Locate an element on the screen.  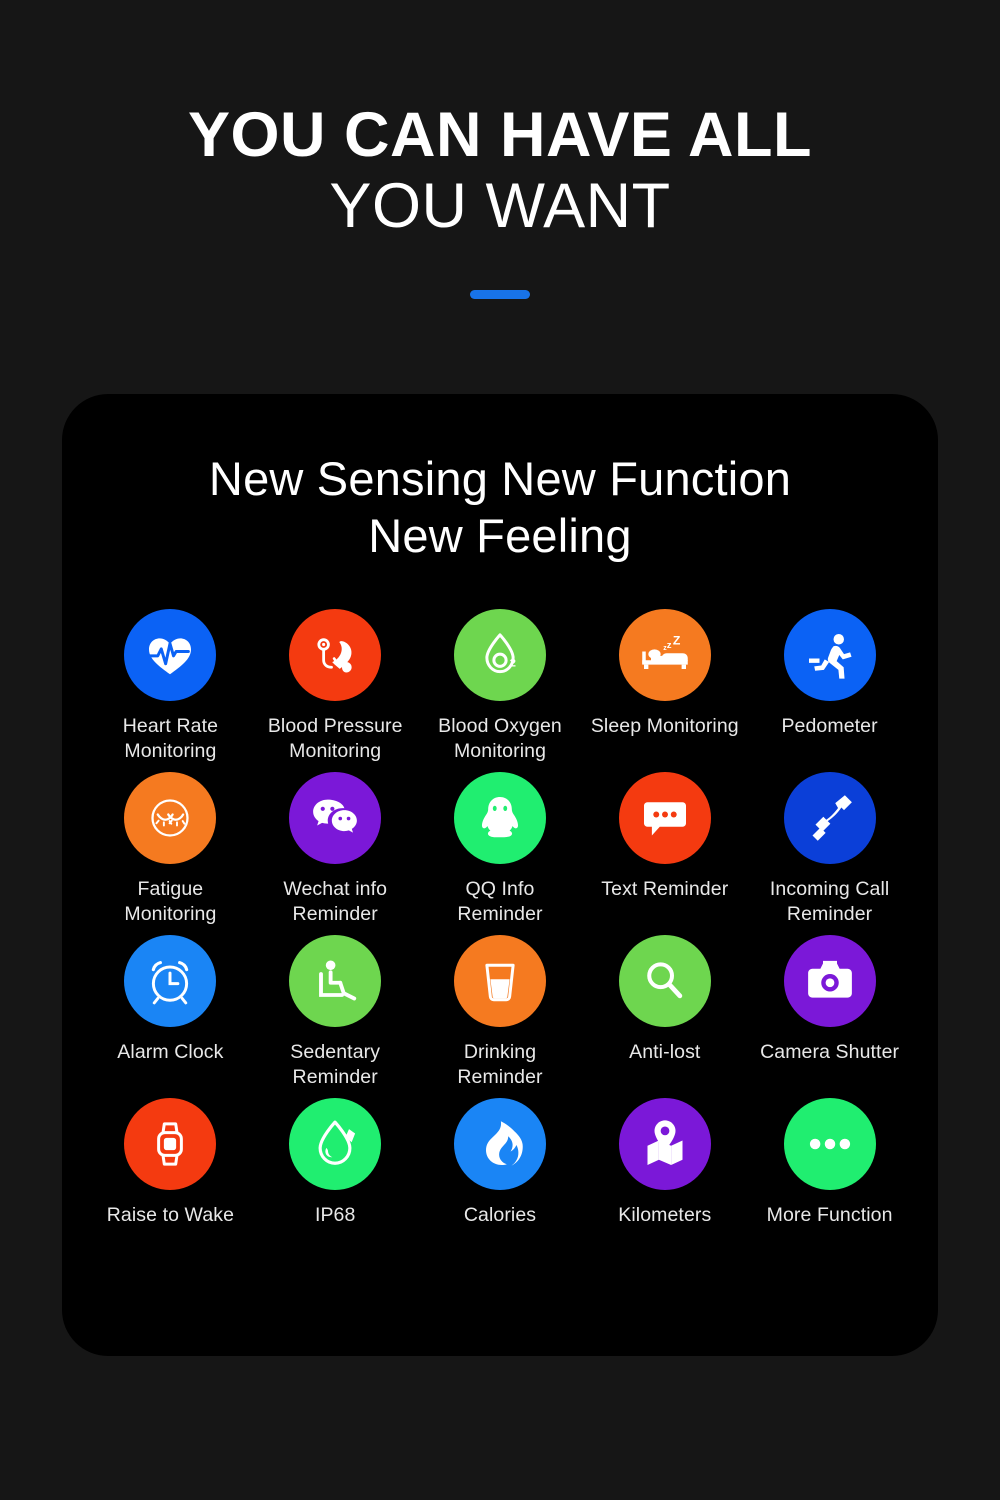
feature-tile: Fatigue Monitoring is located at coordinates (170, 849).